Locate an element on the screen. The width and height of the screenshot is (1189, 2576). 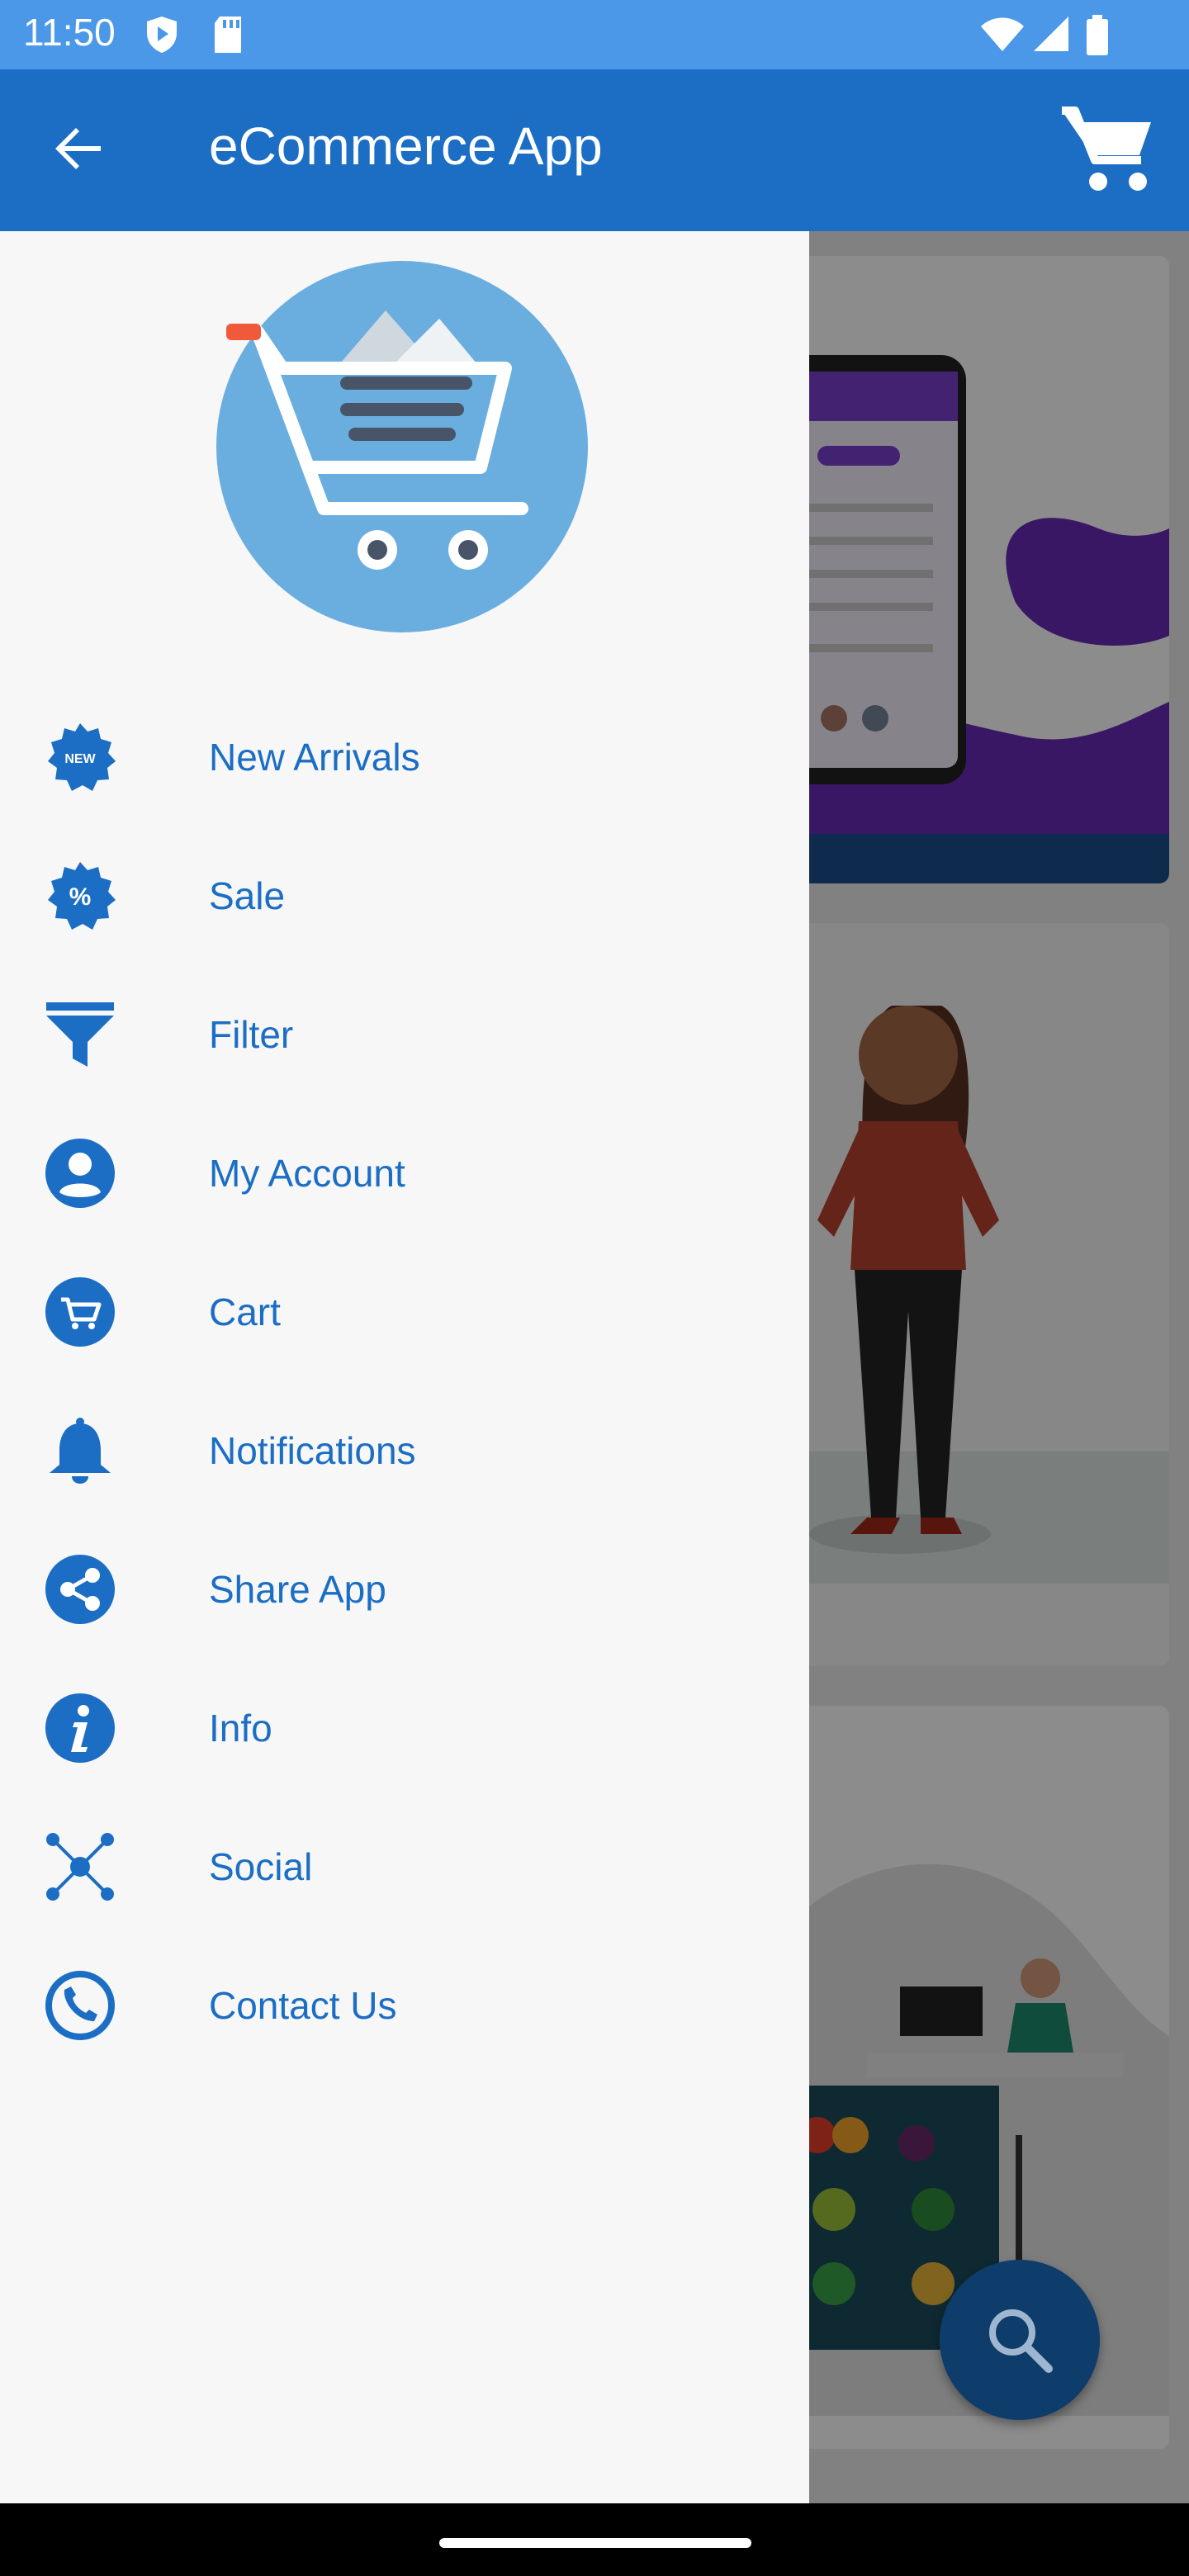
menu-item-info: Info is located at coordinates (404, 1728).